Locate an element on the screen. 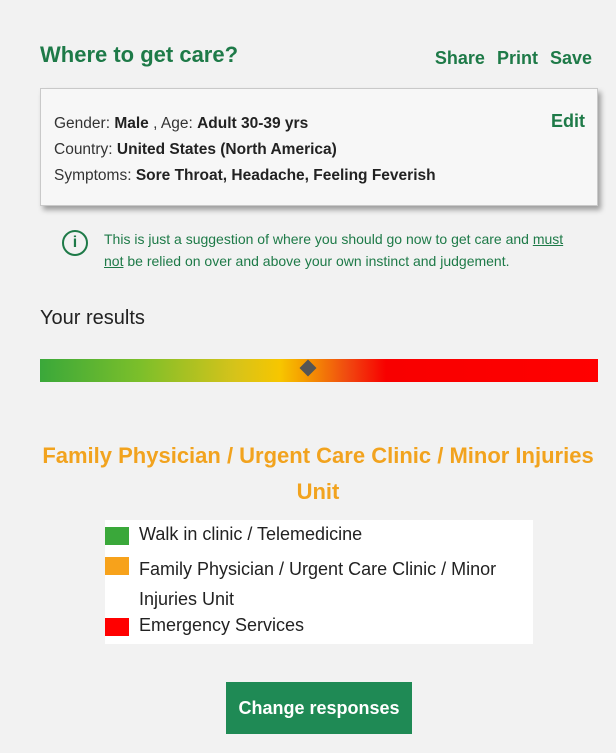 Image resolution: width=616 pixels, height=753 pixels. gender-age-line: Gender: Male , Age: Adult 30-39 yrs is located at coordinates (245, 124).